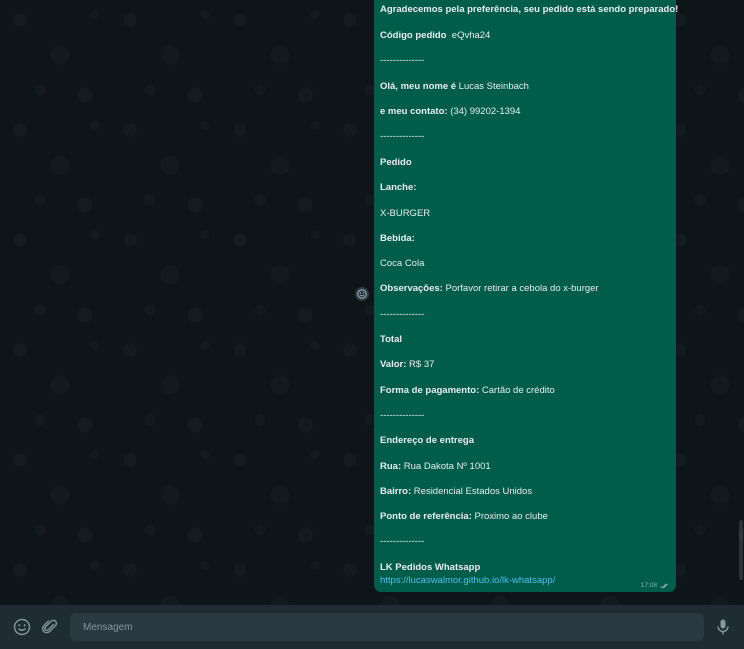 The image size is (744, 649). What do you see at coordinates (430, 390) in the screenshot?
I see `payment-label: Forma de pagamento:` at bounding box center [430, 390].